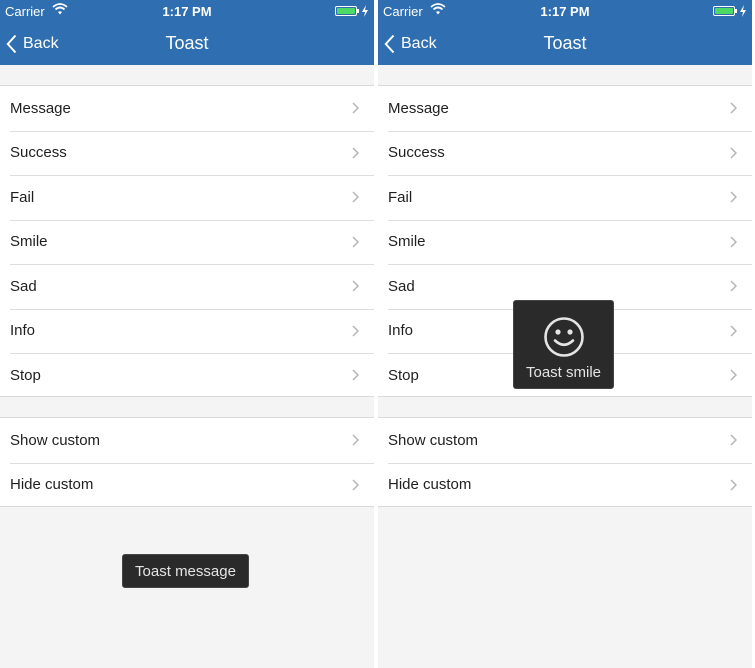 The height and width of the screenshot is (668, 755). I want to click on toast-message: Toast message, so click(185, 571).